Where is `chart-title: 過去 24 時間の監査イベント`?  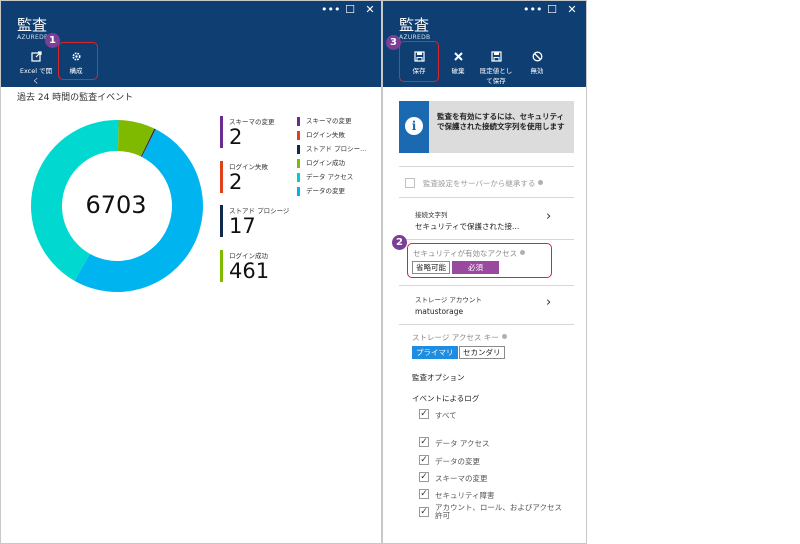 chart-title: 過去 24 時間の監査イベント is located at coordinates (75, 98).